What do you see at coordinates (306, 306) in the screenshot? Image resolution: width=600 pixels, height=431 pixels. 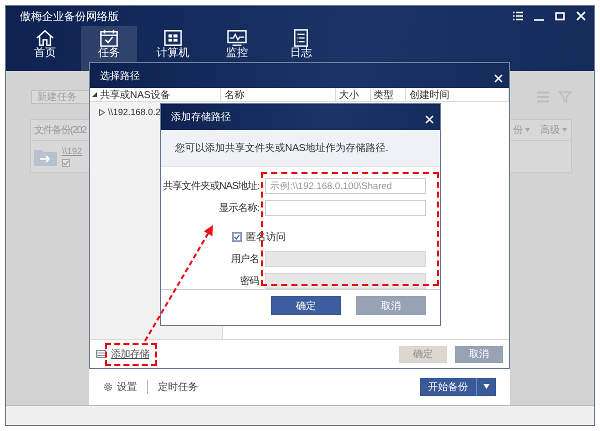 I see `ok-button: 确定` at bounding box center [306, 306].